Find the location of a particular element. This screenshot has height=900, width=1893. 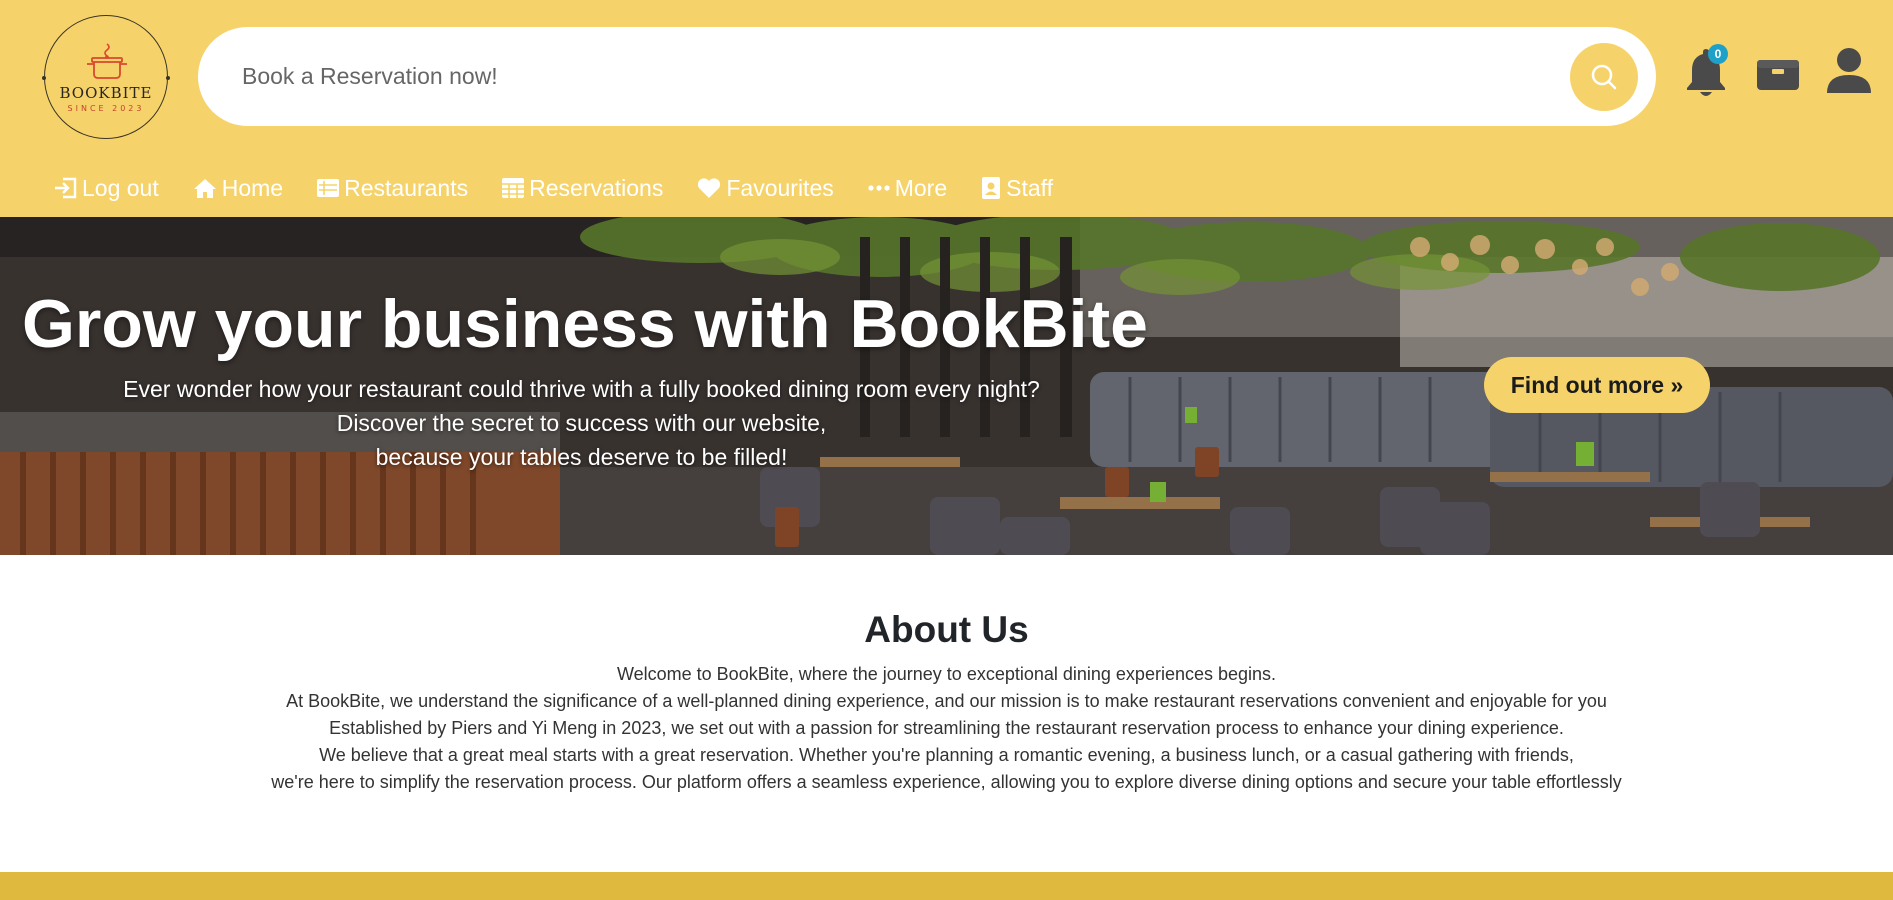

list-icon is located at coordinates (328, 188).